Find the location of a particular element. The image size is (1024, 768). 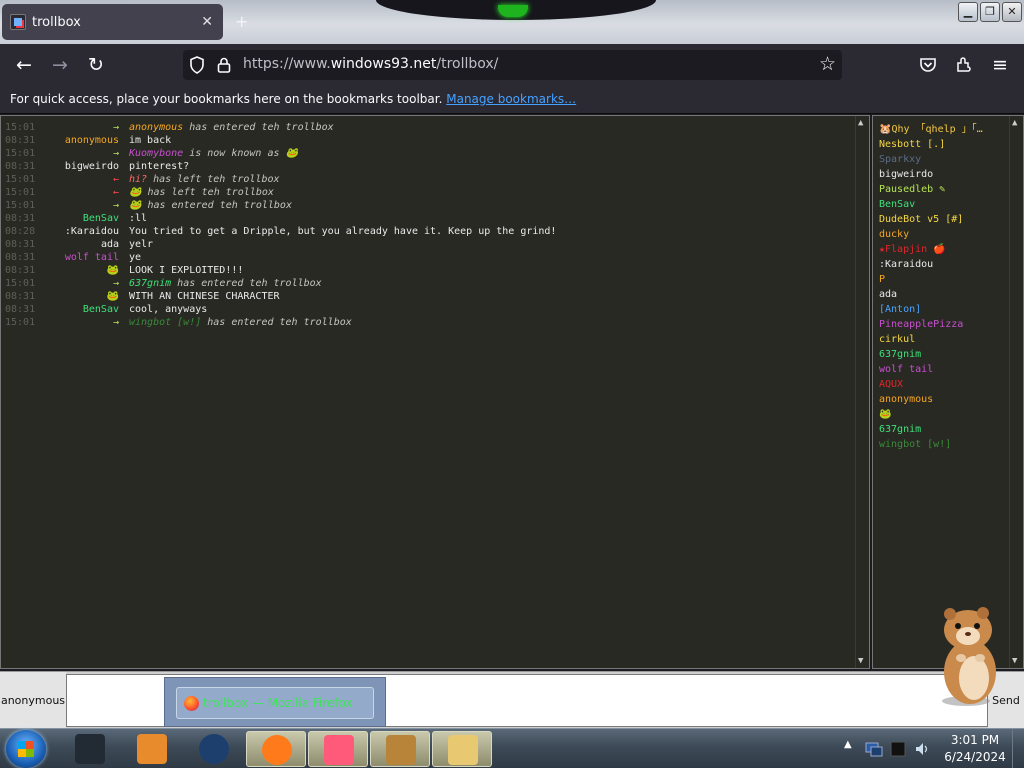

new-tab-icon: + is located at coordinates (241, 21).